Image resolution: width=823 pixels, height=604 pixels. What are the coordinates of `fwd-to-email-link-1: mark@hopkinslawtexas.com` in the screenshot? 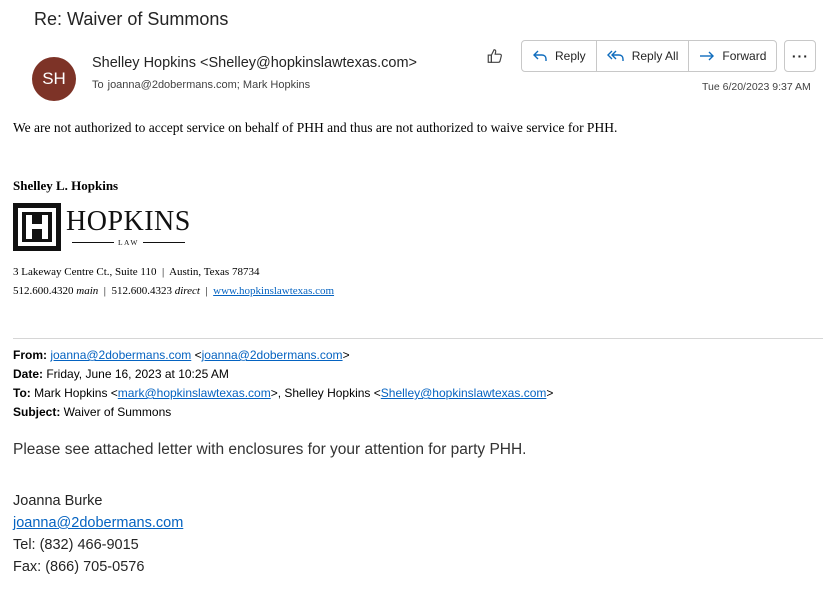 It's located at (194, 393).